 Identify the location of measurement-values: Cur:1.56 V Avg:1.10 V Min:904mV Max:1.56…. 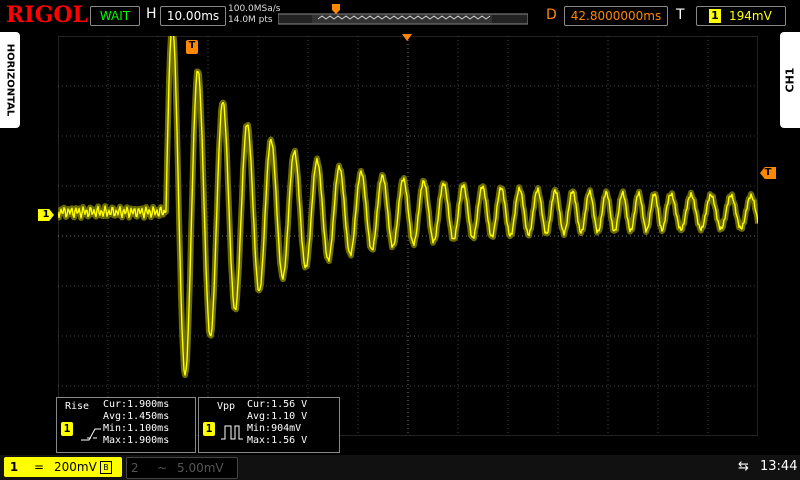
(277, 423).